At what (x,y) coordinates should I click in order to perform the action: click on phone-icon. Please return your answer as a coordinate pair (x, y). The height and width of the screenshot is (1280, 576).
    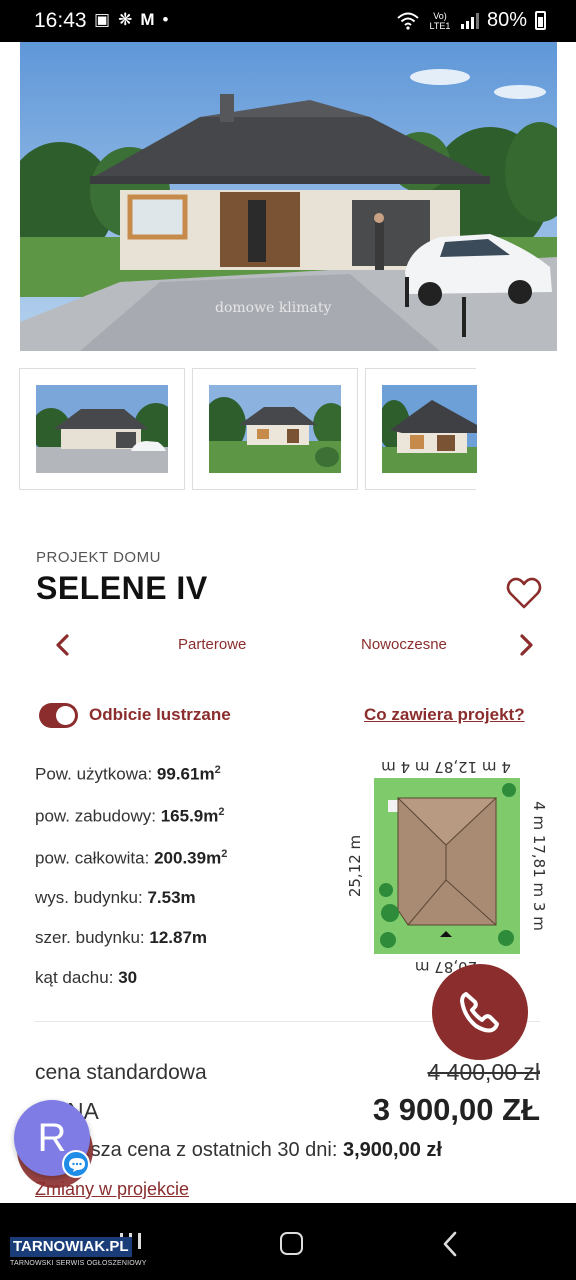
    Looking at the image, I should click on (479, 1012).